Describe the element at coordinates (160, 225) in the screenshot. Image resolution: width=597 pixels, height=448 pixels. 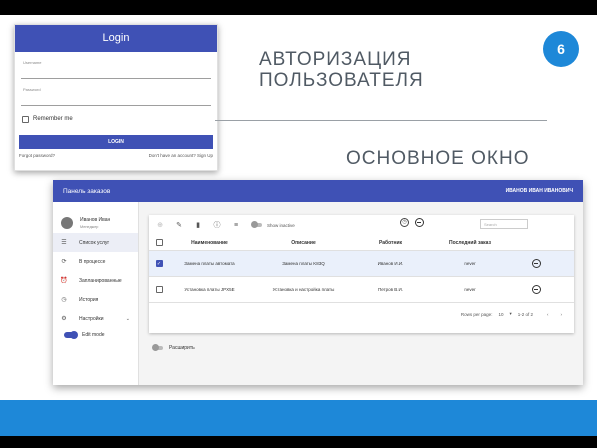
I see `add-icon: ⊕` at that location.